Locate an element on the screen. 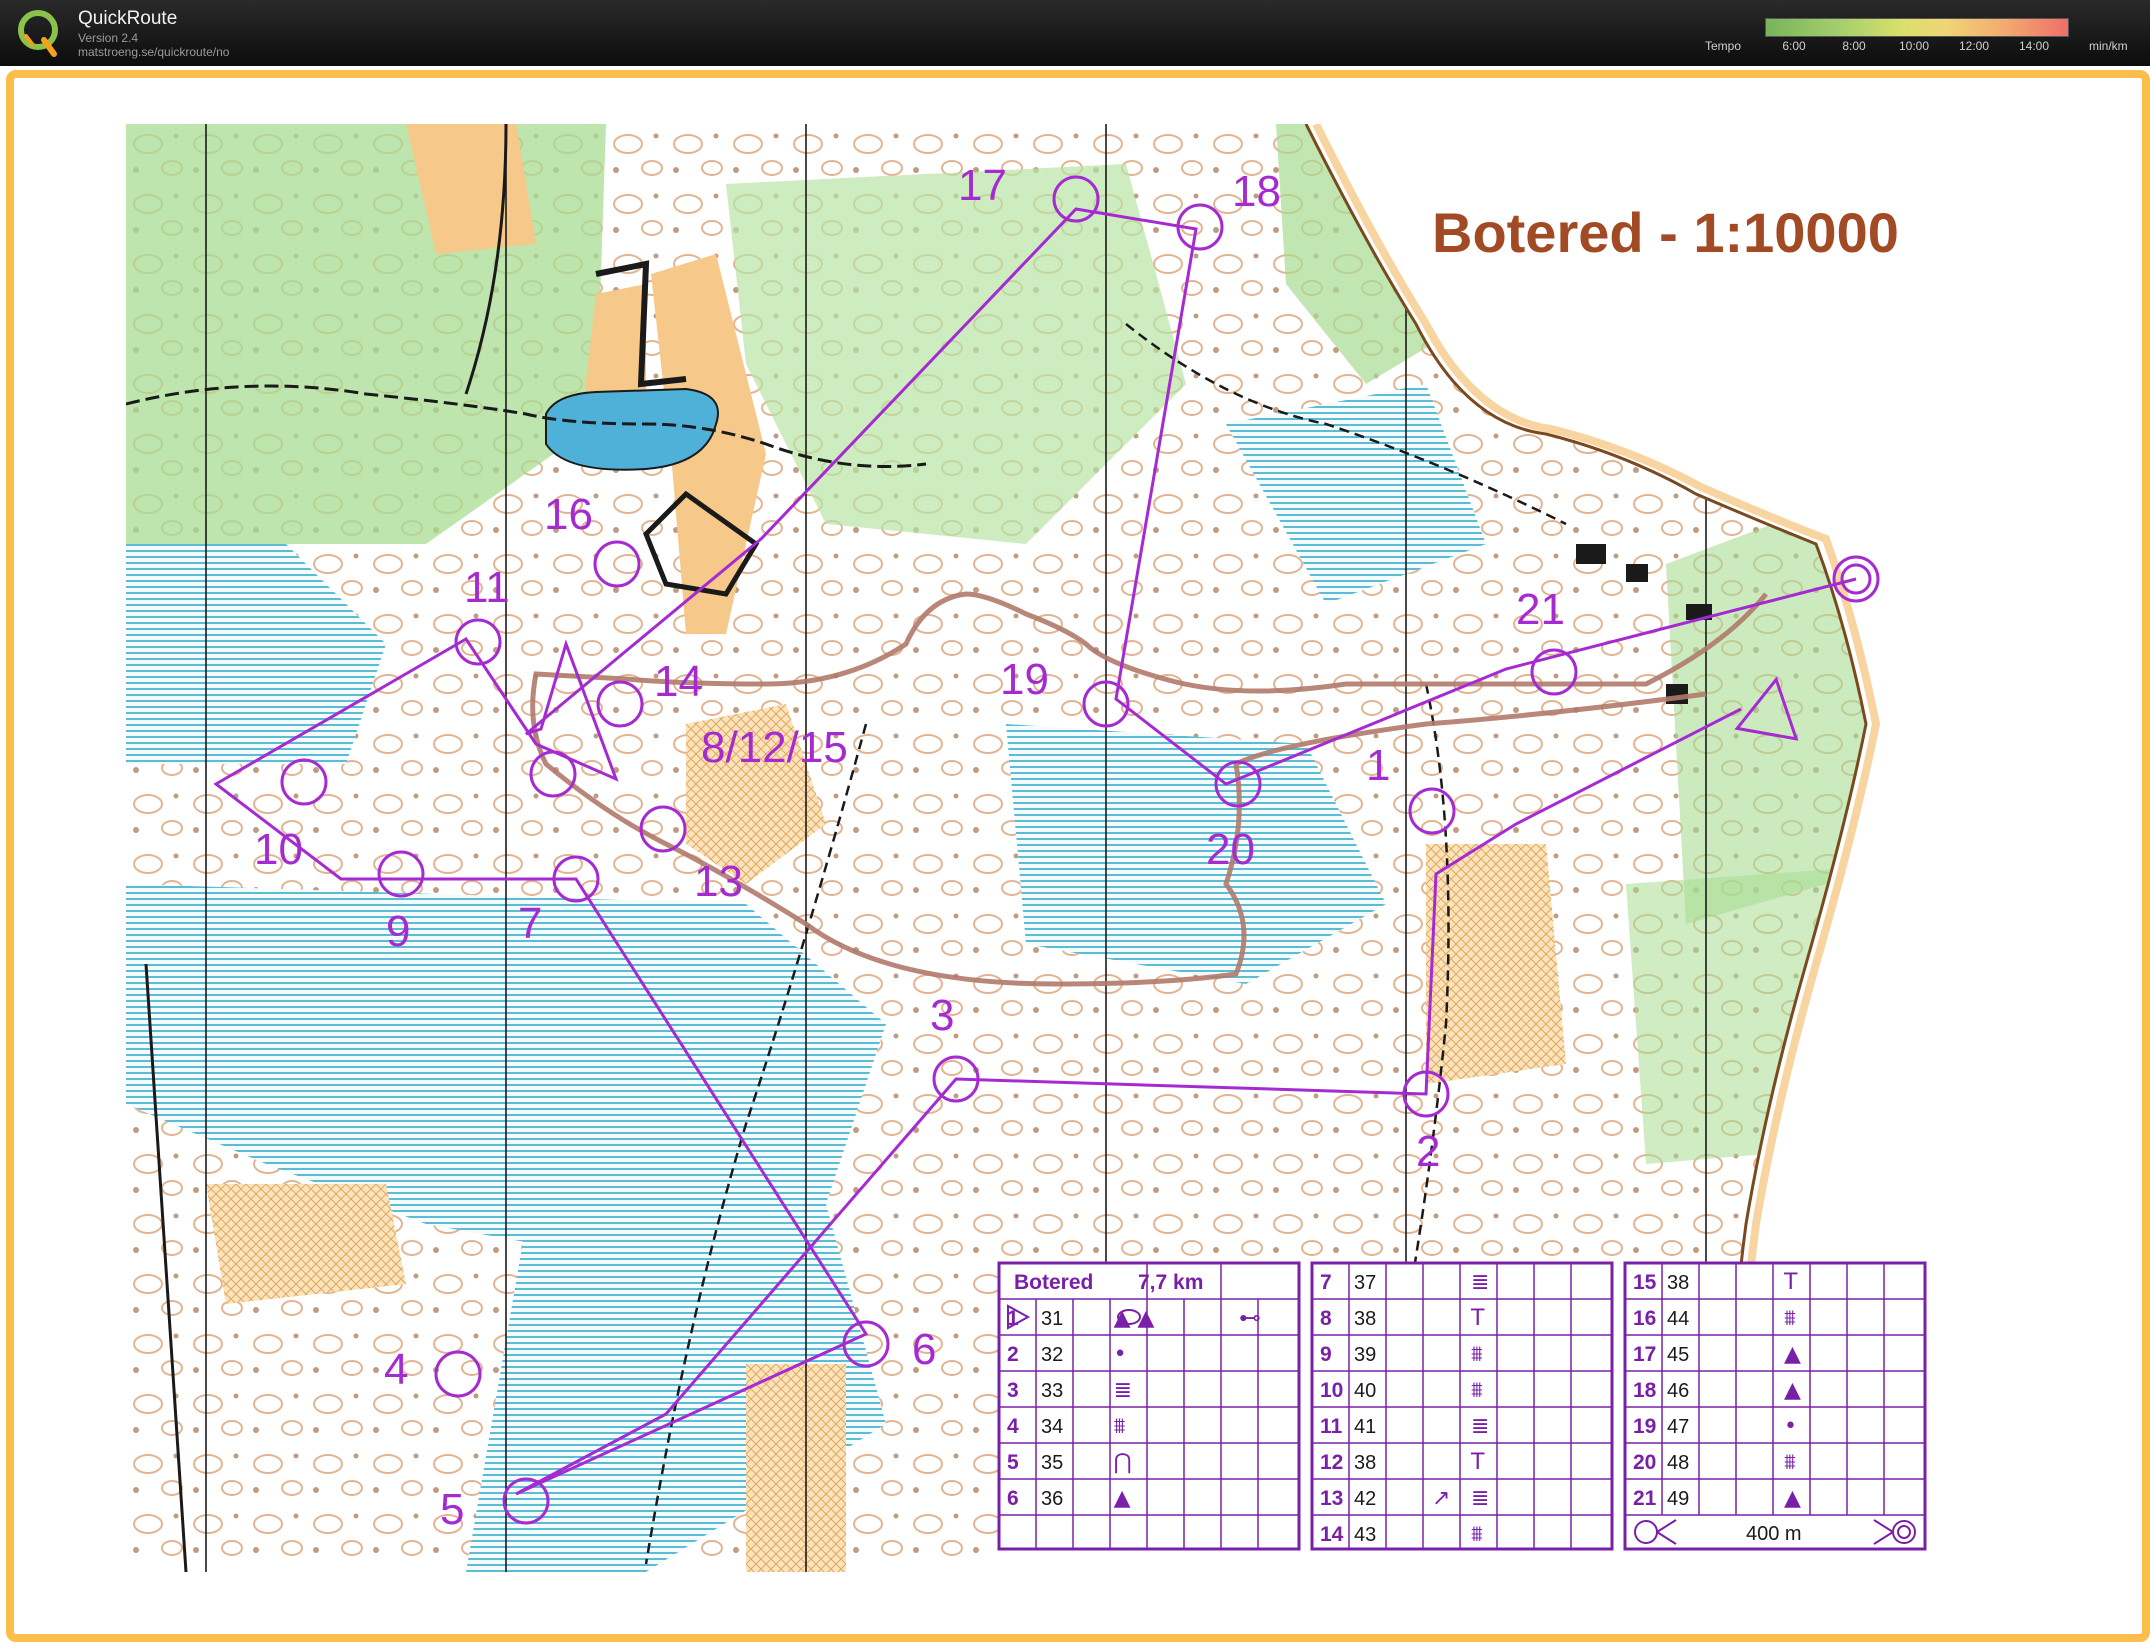 The width and height of the screenshot is (2150, 1642). control-label: 21 is located at coordinates (1540, 609).